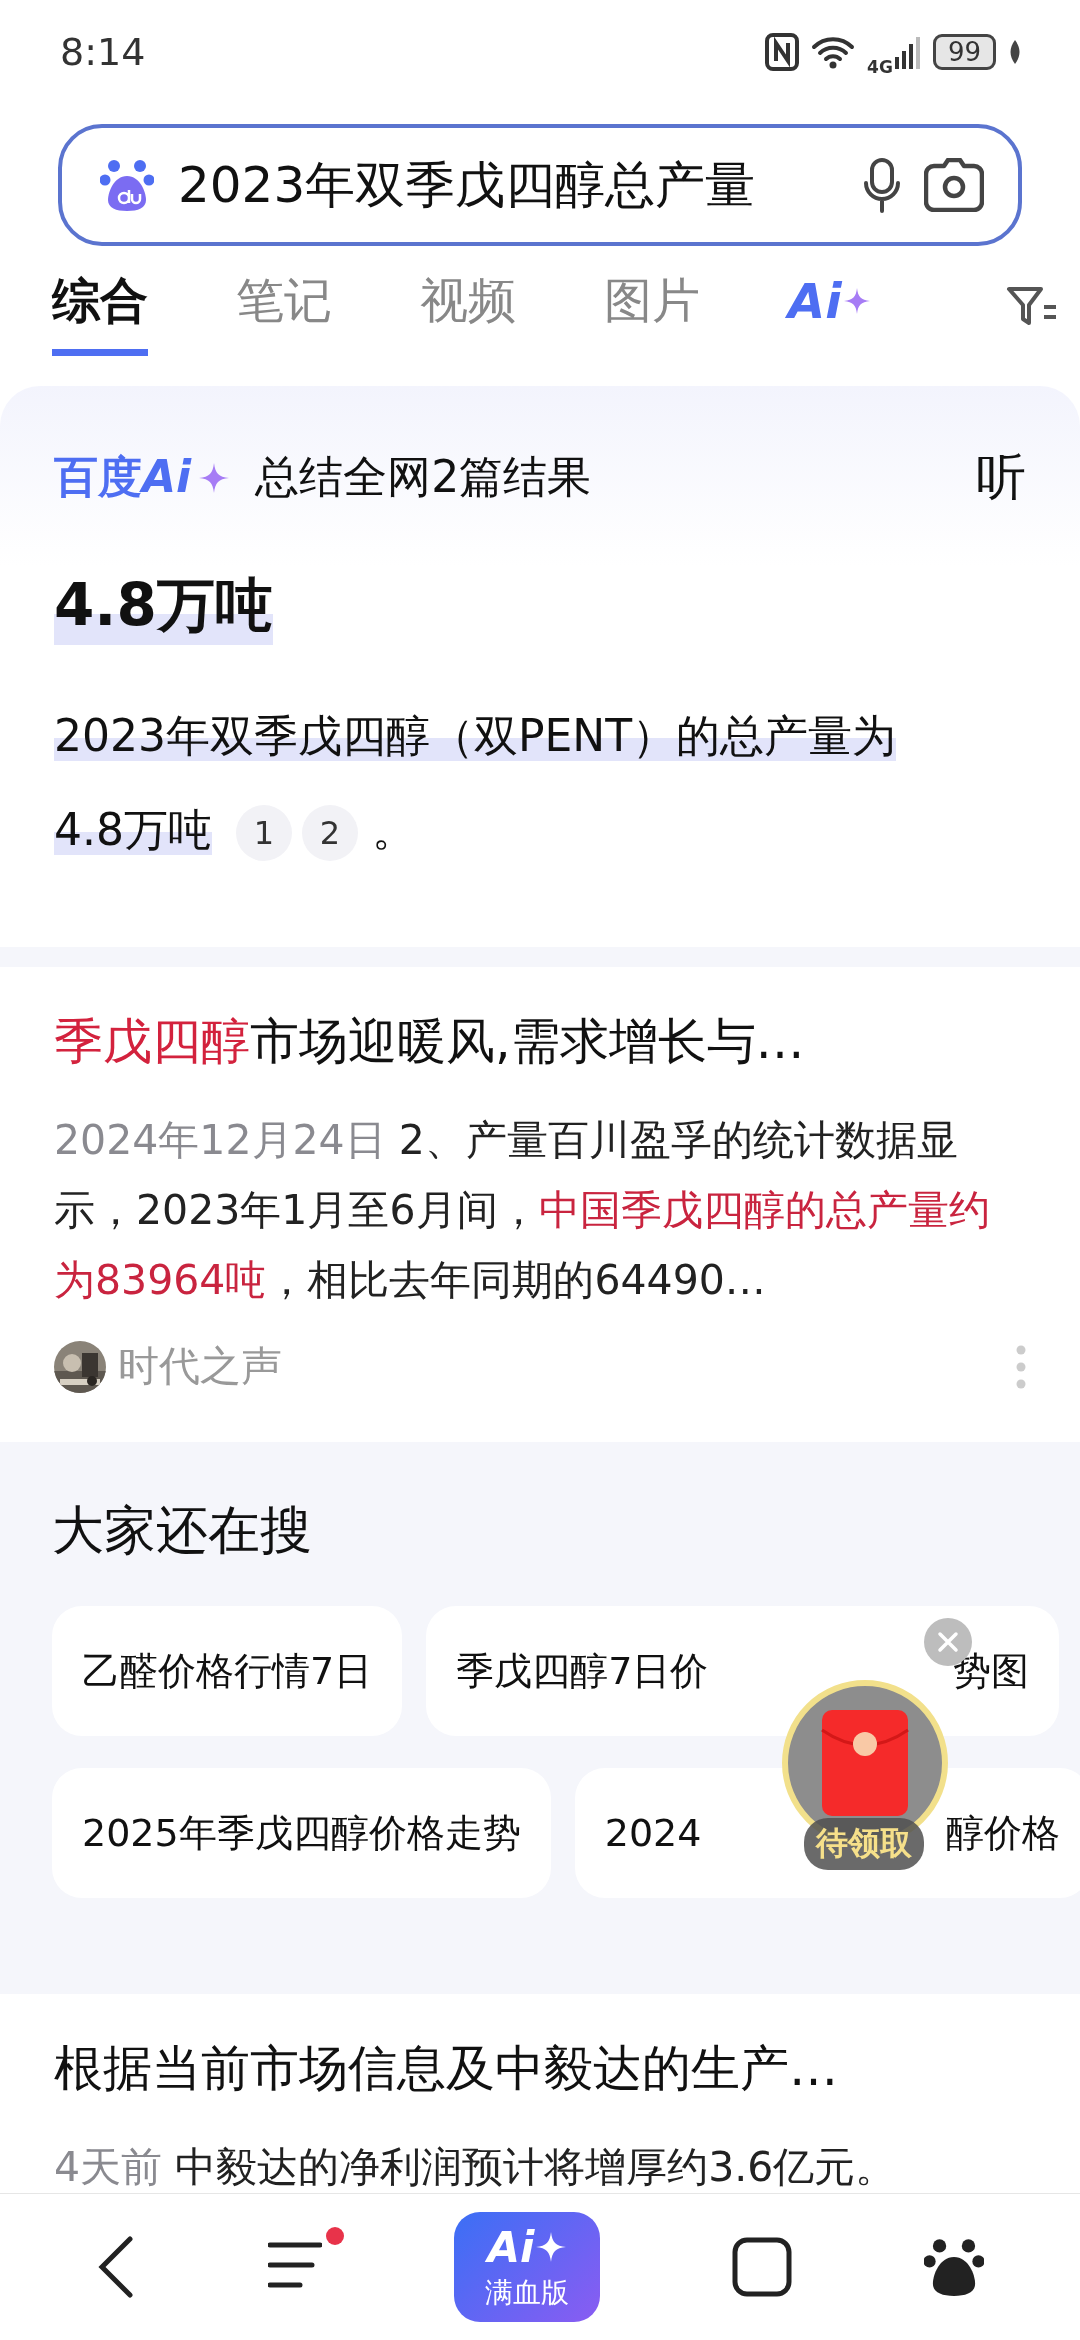 The height and width of the screenshot is (2340, 1080). Describe the element at coordinates (264, 833) in the screenshot. I see `citation-link: 1` at that location.